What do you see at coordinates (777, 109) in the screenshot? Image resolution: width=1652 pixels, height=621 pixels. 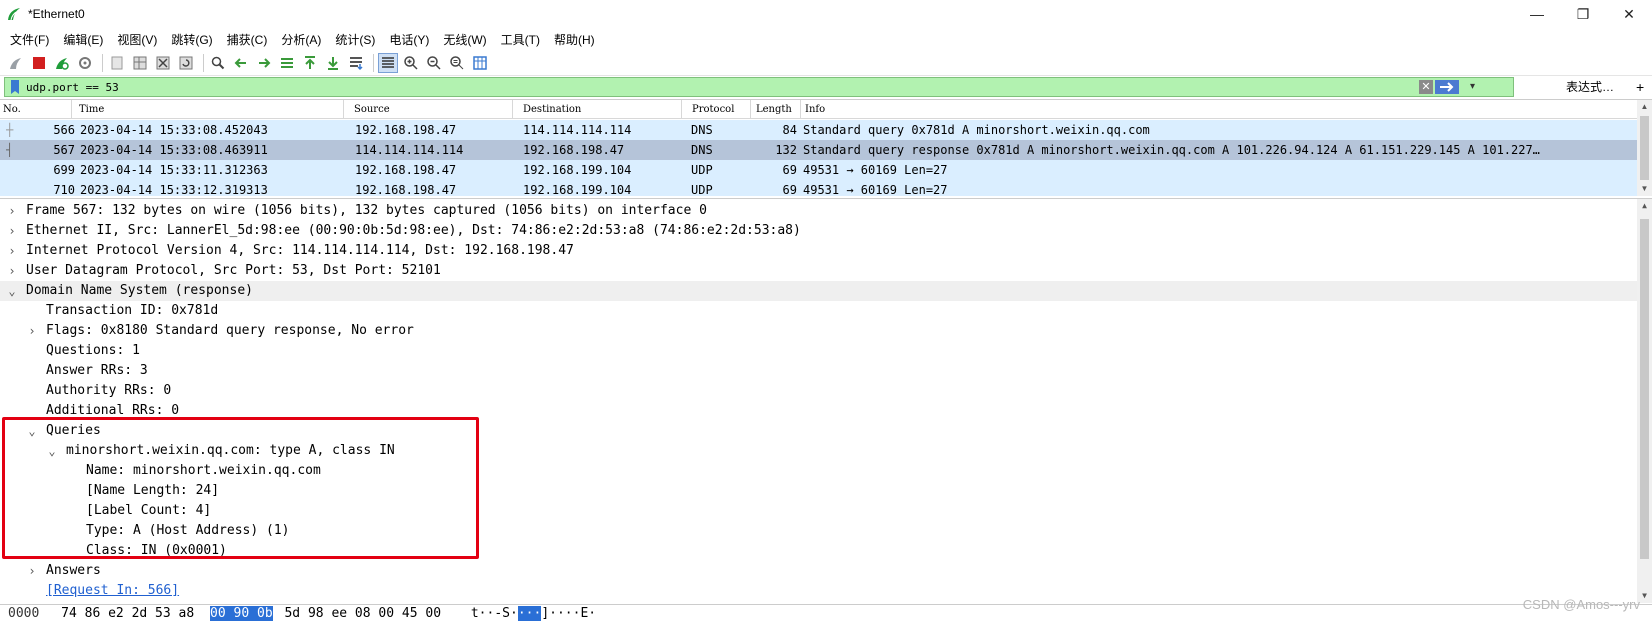 I see `column-header-length: Length` at bounding box center [777, 109].